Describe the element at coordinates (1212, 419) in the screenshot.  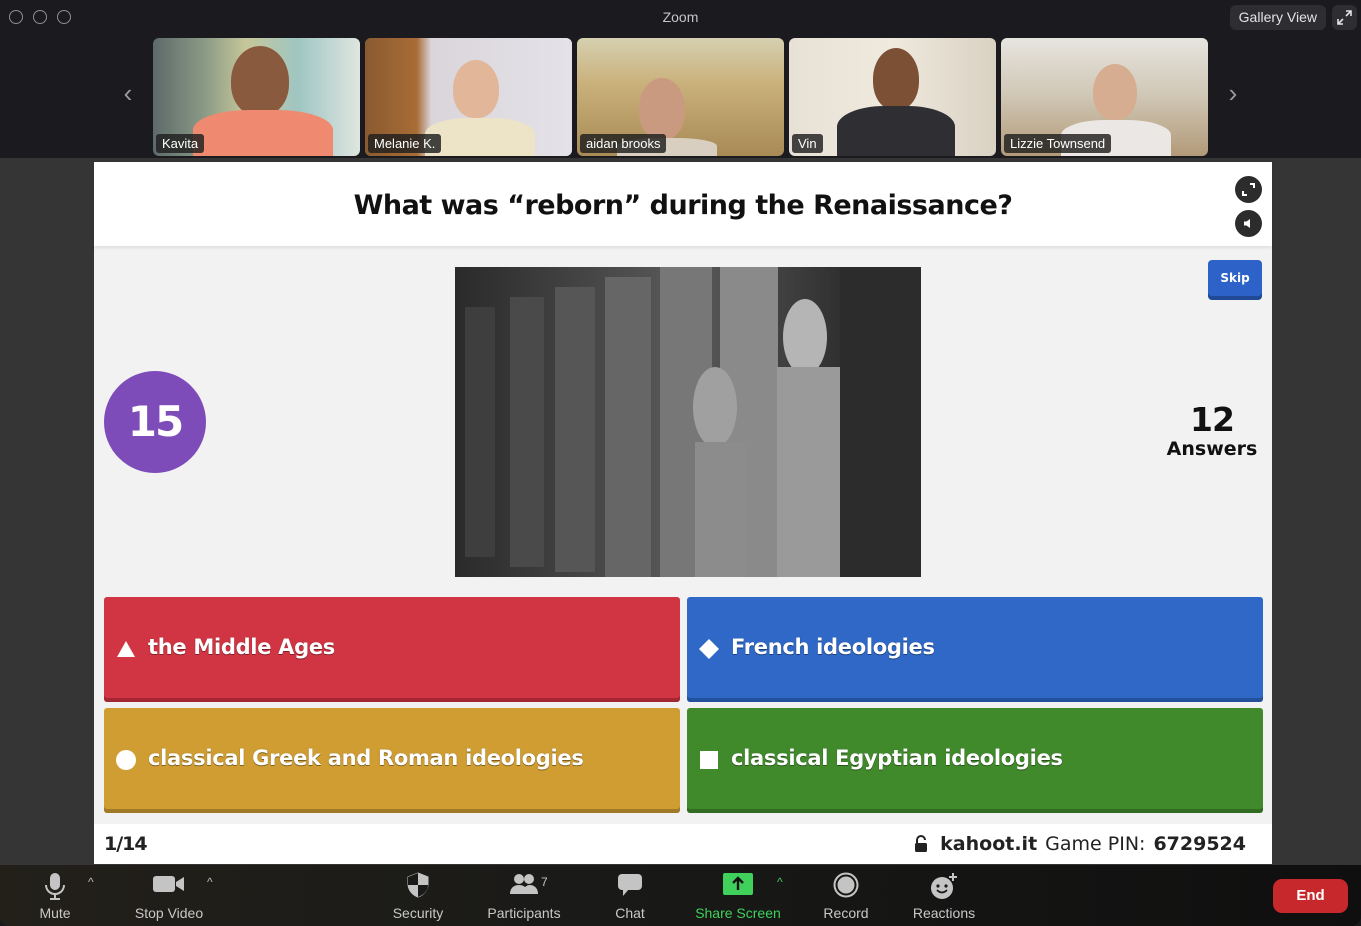
I see `answers-count-number: 12` at that location.